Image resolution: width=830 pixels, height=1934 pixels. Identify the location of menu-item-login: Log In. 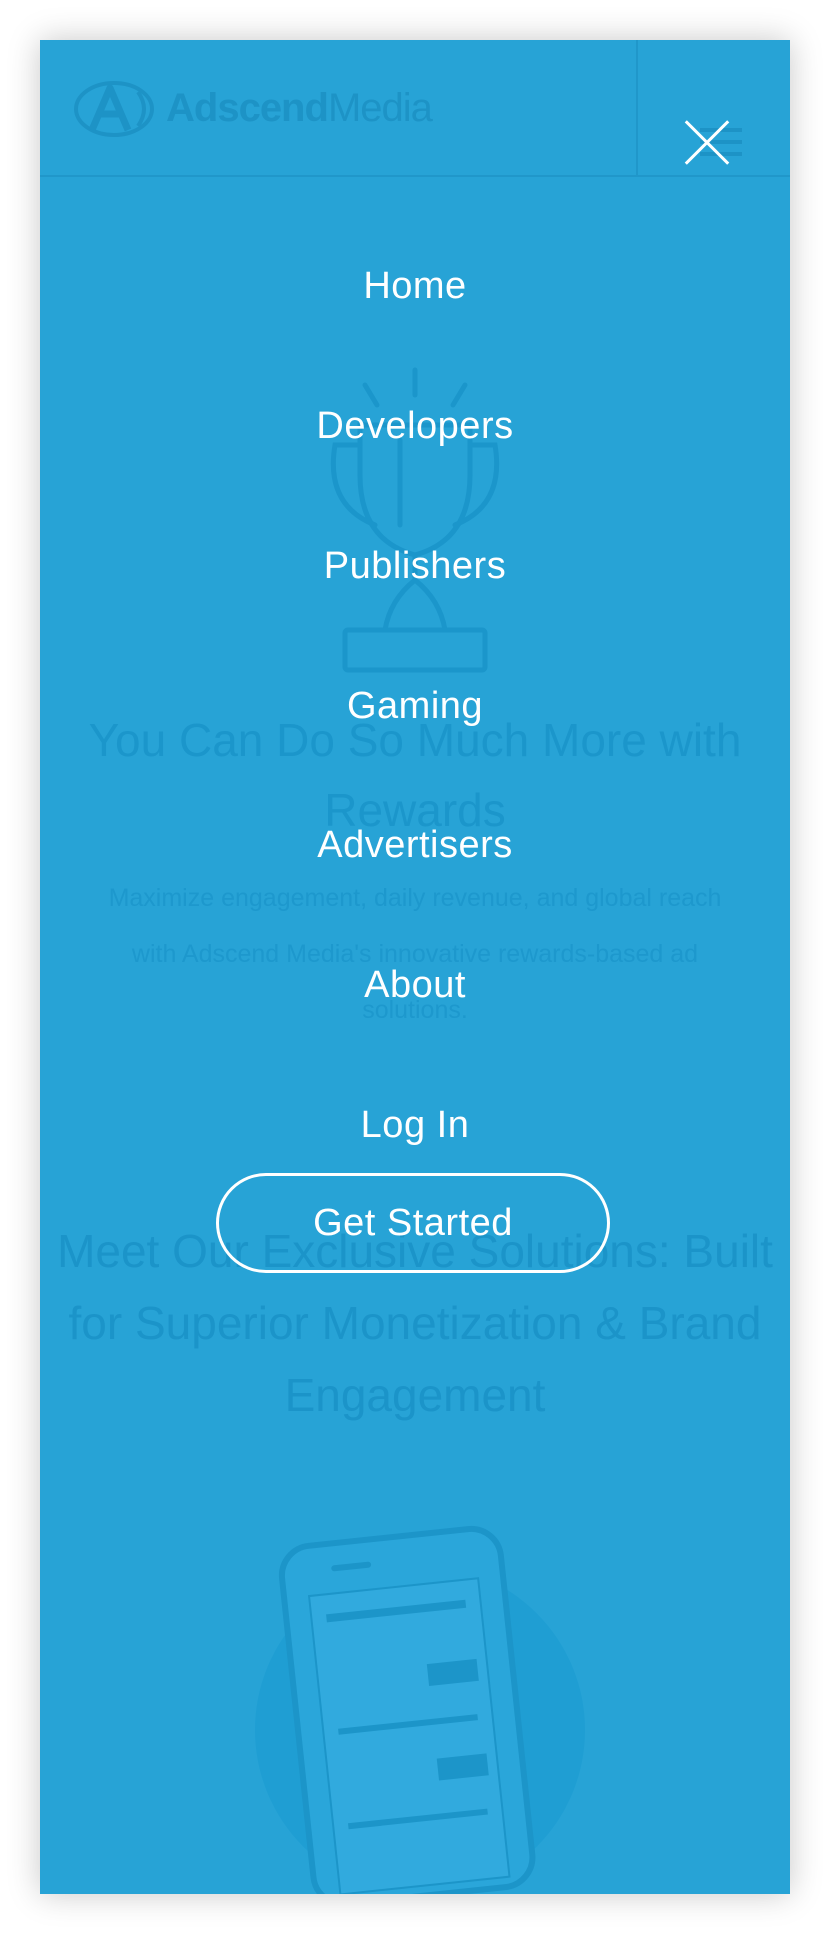
(415, 1125).